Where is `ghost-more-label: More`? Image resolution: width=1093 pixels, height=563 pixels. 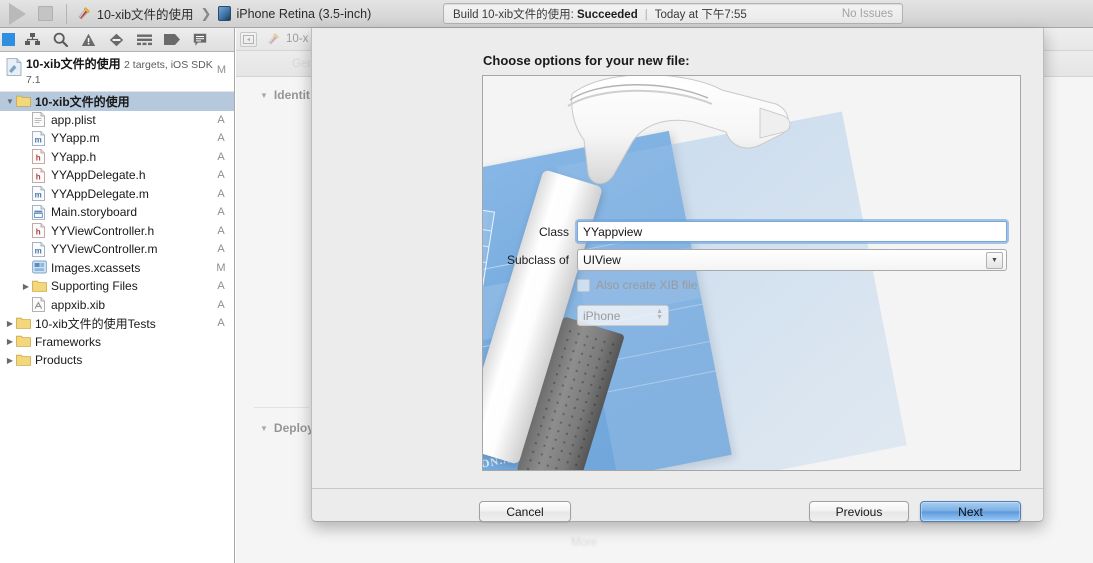 ghost-more-label: More is located at coordinates (584, 543).